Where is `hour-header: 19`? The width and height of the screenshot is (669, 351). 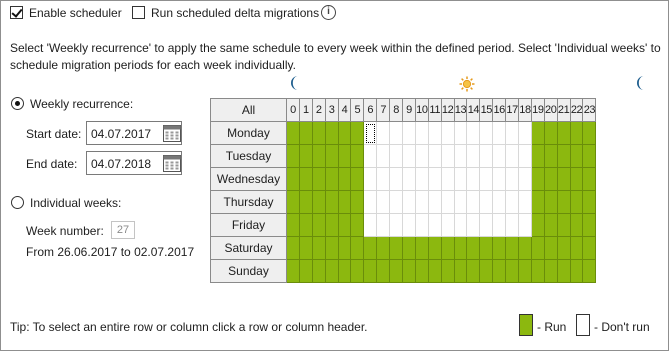
hour-header: 19 is located at coordinates (537, 110).